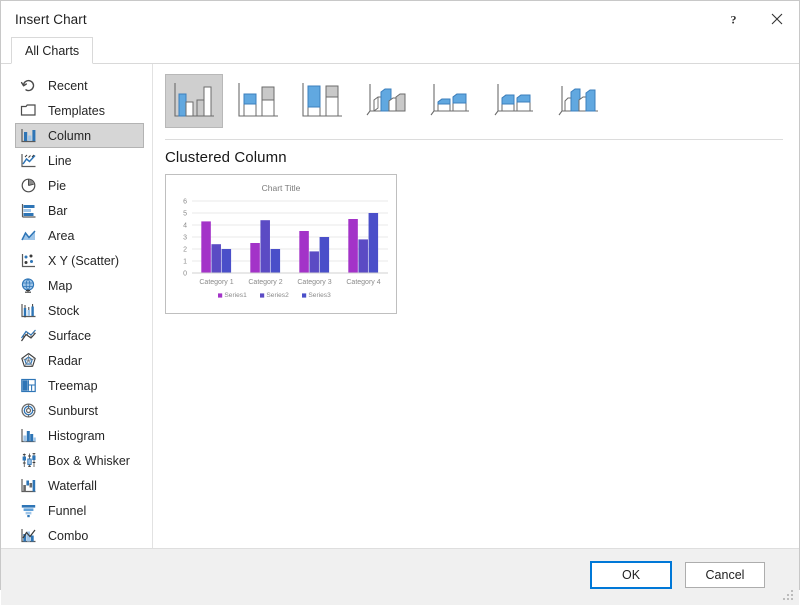  Describe the element at coordinates (386, 101) in the screenshot. I see `thumbnail-3d-clustered-column` at that location.